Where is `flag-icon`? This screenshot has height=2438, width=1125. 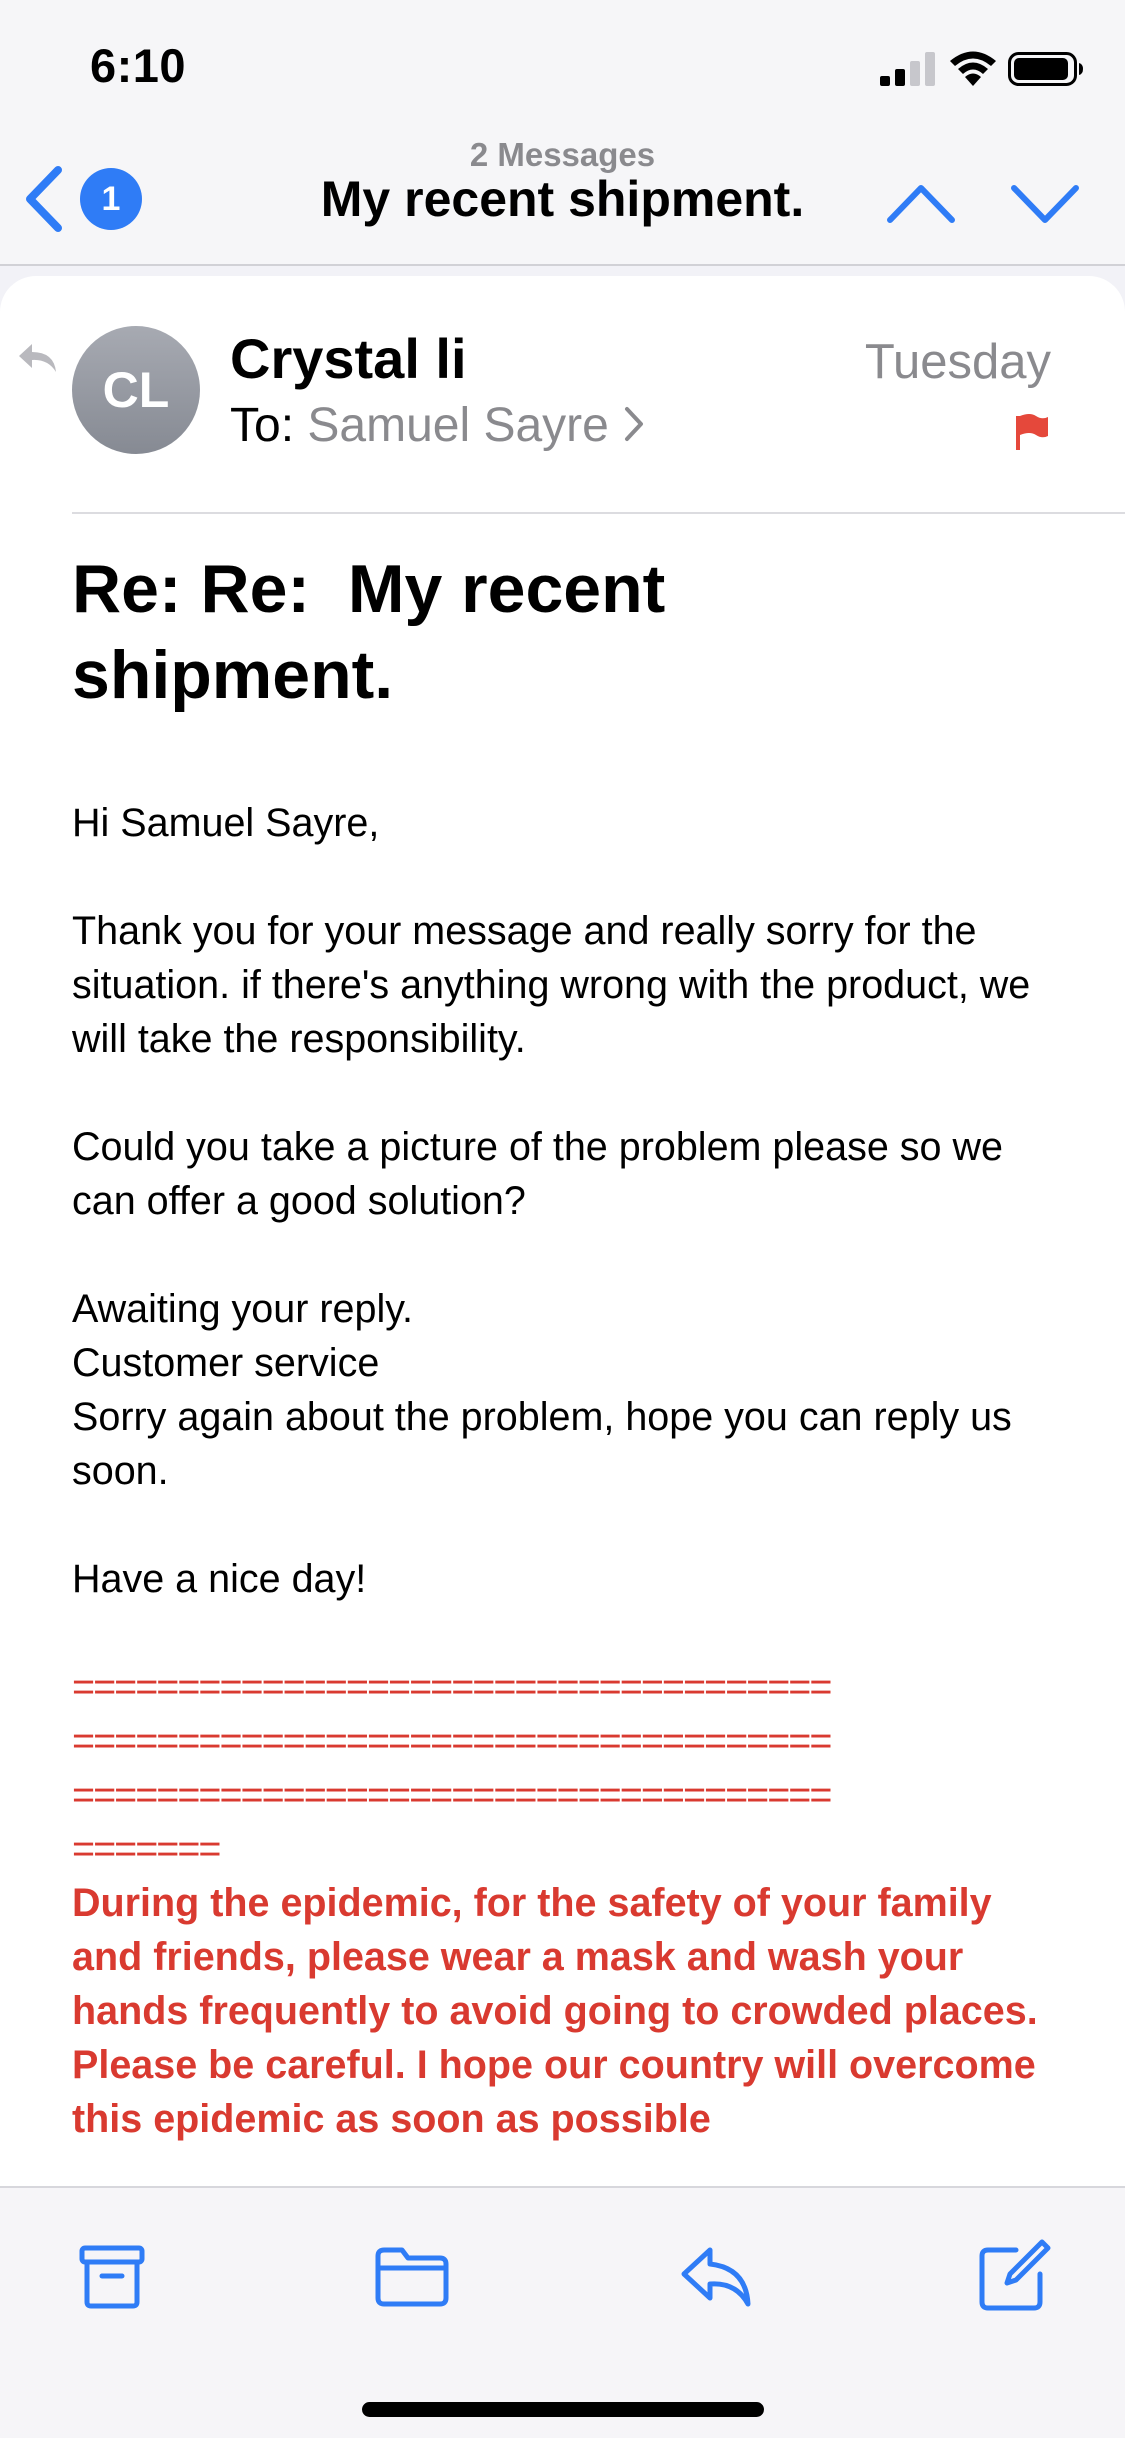
flag-icon is located at coordinates (1032, 432).